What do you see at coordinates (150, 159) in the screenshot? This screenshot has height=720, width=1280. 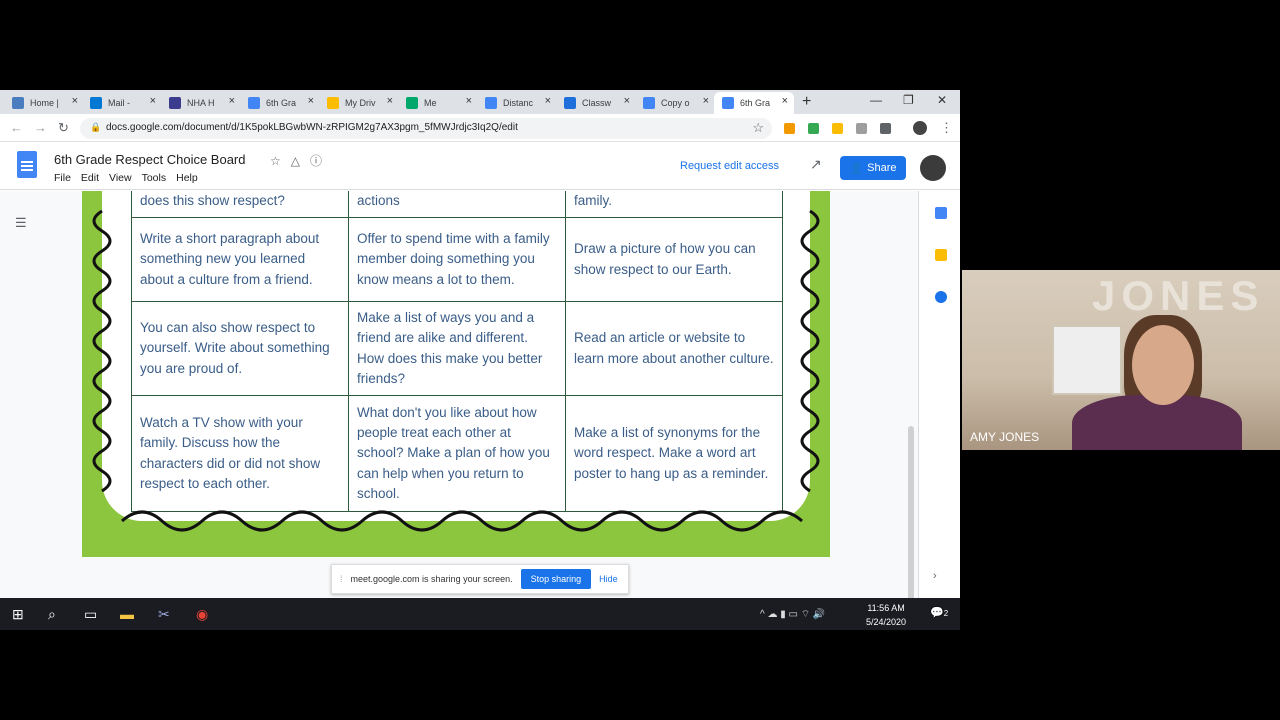 I see `document-title: 6th Grade Respect Choice Board` at bounding box center [150, 159].